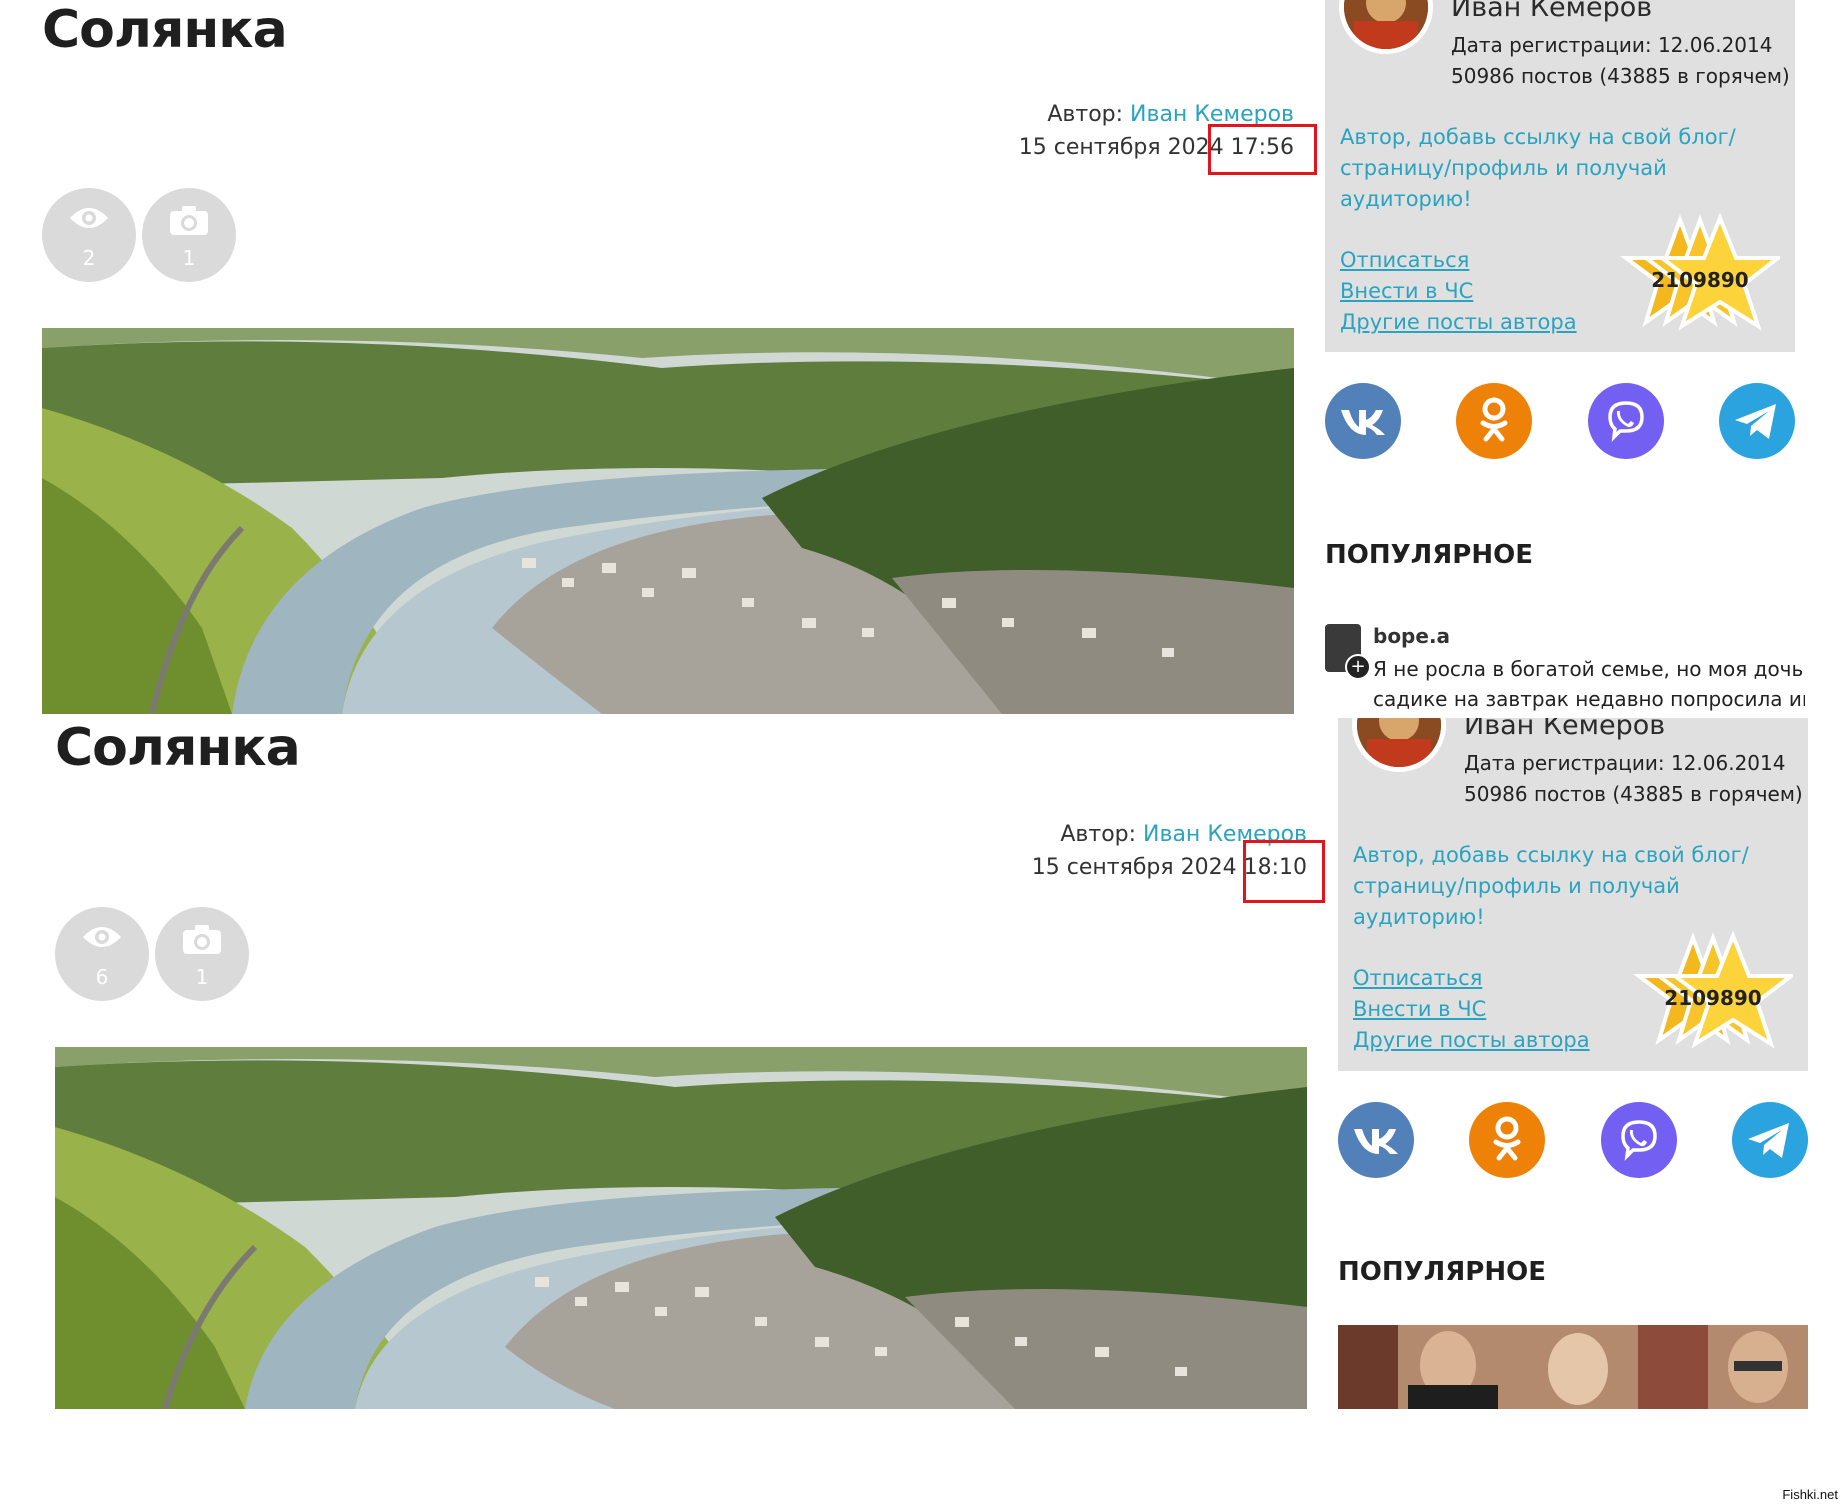  I want to click on views-count: 6, so click(102, 977).